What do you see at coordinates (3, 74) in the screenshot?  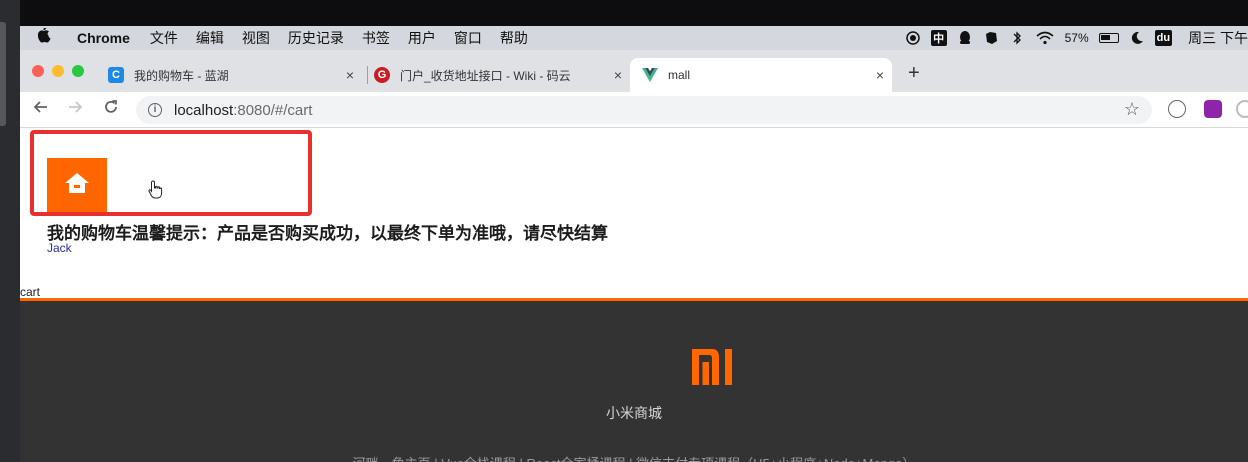 I see `dock-notch` at bounding box center [3, 74].